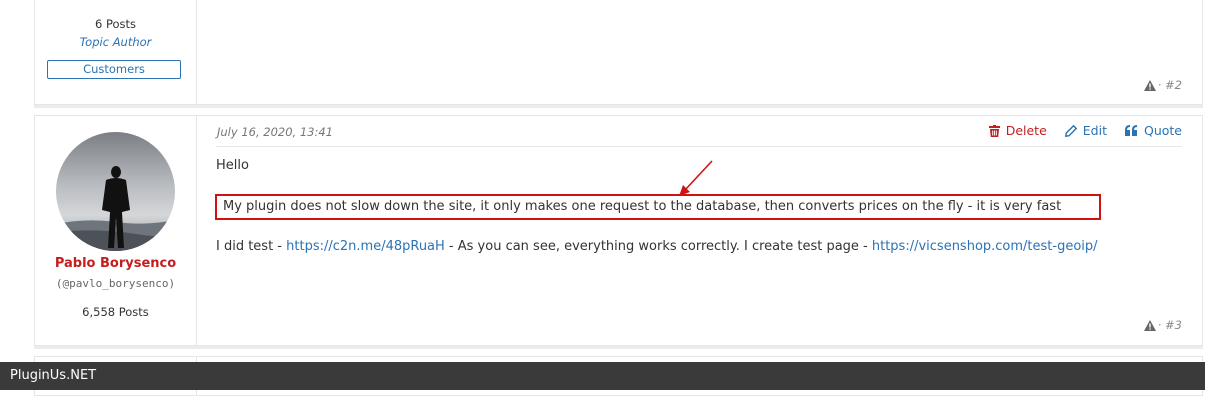  Describe the element at coordinates (114, 69) in the screenshot. I see `role-badge: Customers` at that location.